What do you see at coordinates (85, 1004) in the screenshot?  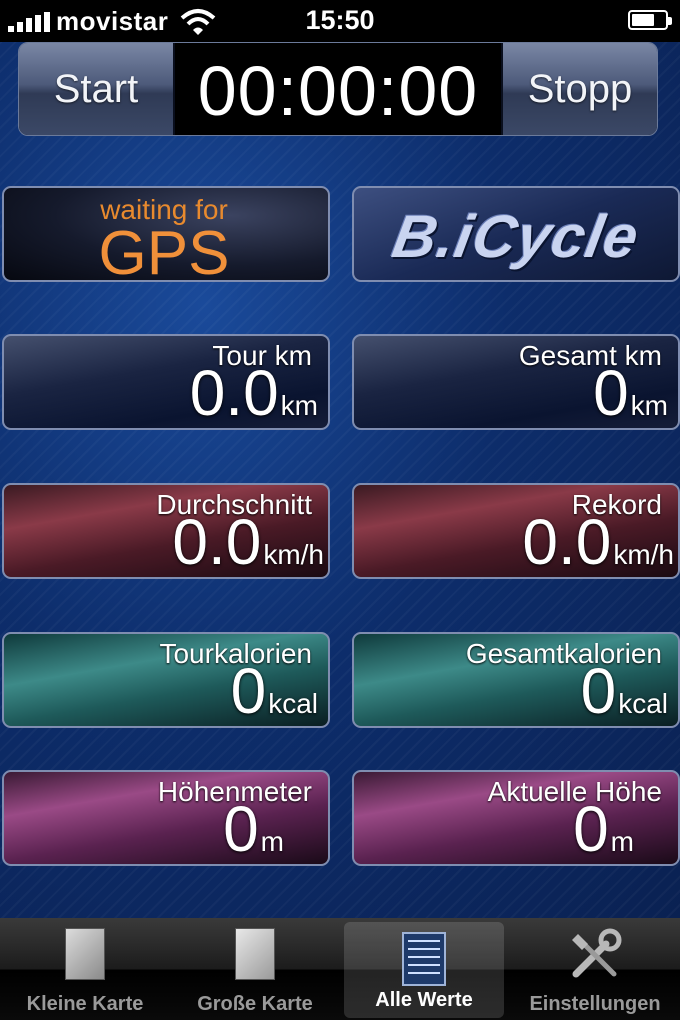 I see `tab-label: Kleine Karte` at bounding box center [85, 1004].